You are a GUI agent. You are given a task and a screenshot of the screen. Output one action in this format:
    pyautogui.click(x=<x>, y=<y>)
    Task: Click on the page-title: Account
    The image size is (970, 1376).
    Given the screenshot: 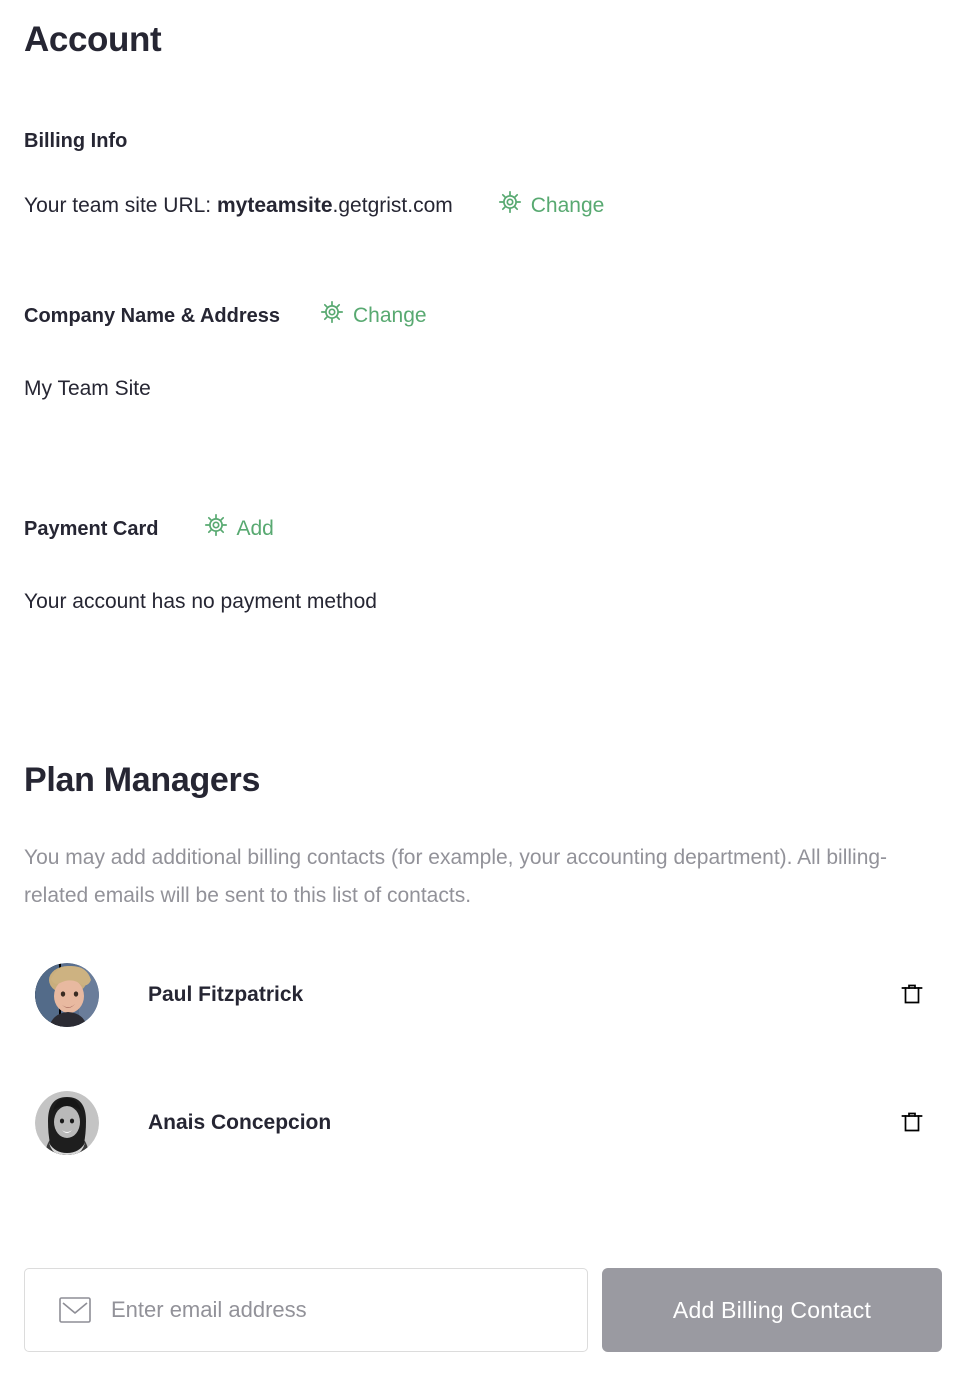 What is the action you would take?
    pyautogui.click(x=93, y=39)
    